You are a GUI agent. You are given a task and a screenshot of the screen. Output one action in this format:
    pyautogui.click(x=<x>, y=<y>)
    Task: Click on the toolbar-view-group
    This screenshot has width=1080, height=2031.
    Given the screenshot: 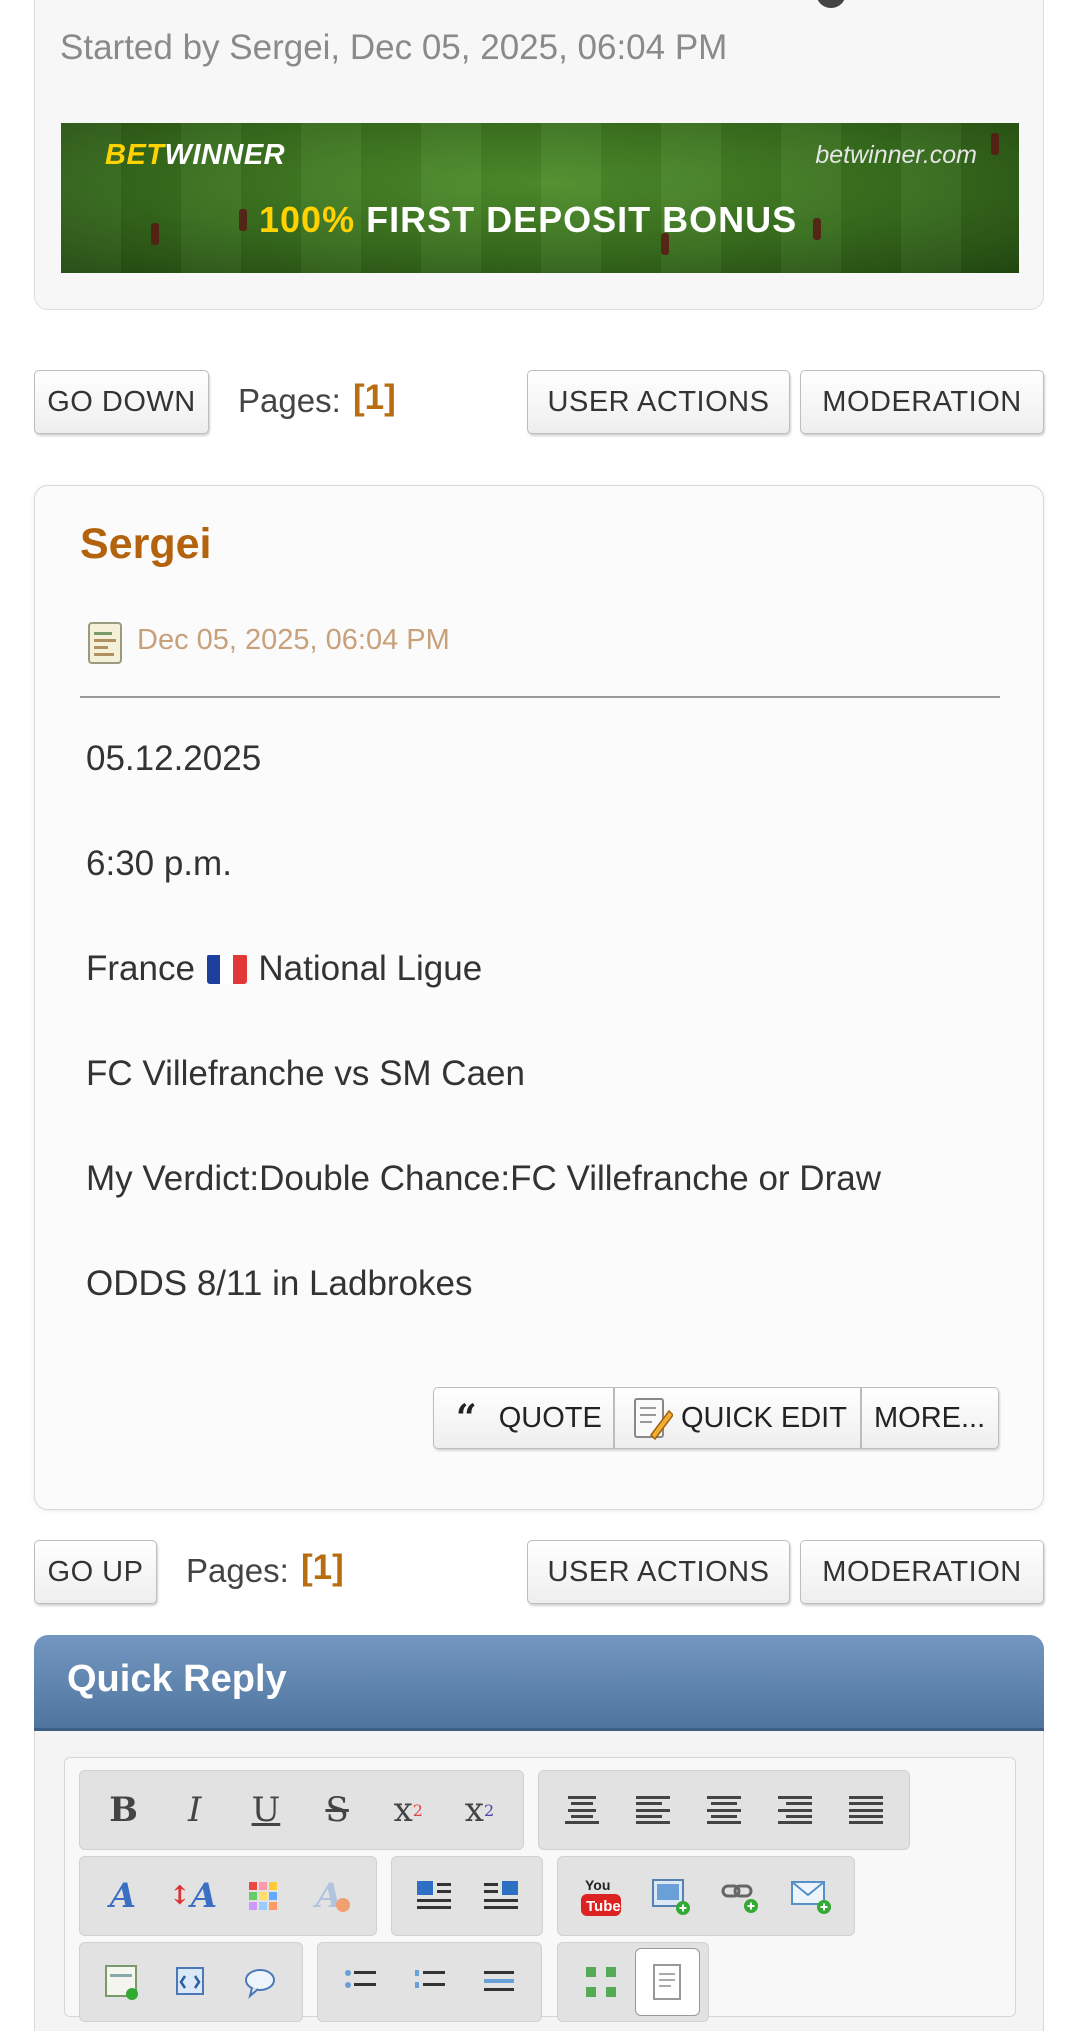 What is the action you would take?
    pyautogui.click(x=633, y=1982)
    